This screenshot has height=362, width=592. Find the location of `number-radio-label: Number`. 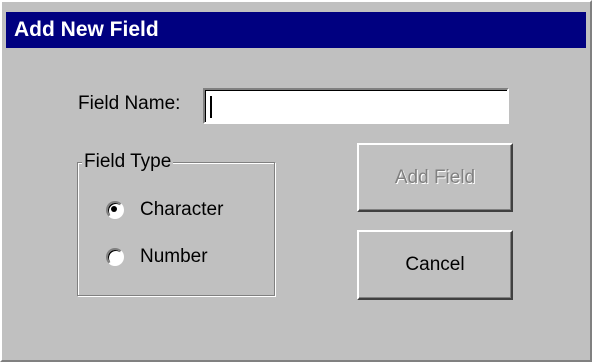

number-radio-label: Number is located at coordinates (174, 257).